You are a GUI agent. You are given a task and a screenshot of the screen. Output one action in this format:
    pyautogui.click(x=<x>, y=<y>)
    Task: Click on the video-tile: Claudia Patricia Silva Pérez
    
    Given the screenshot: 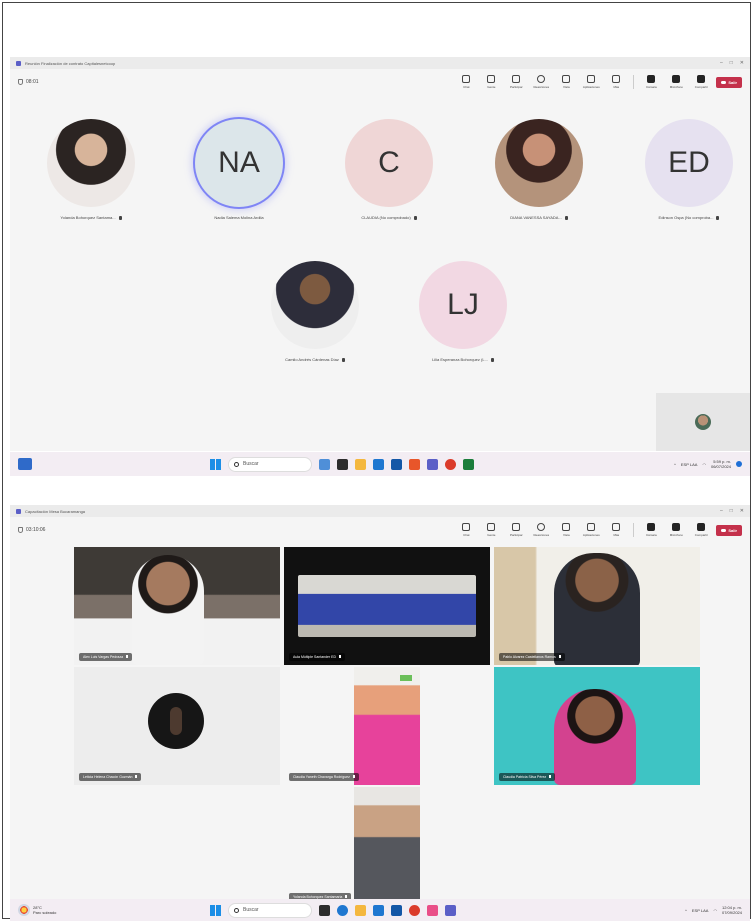 What is the action you would take?
    pyautogui.click(x=597, y=726)
    